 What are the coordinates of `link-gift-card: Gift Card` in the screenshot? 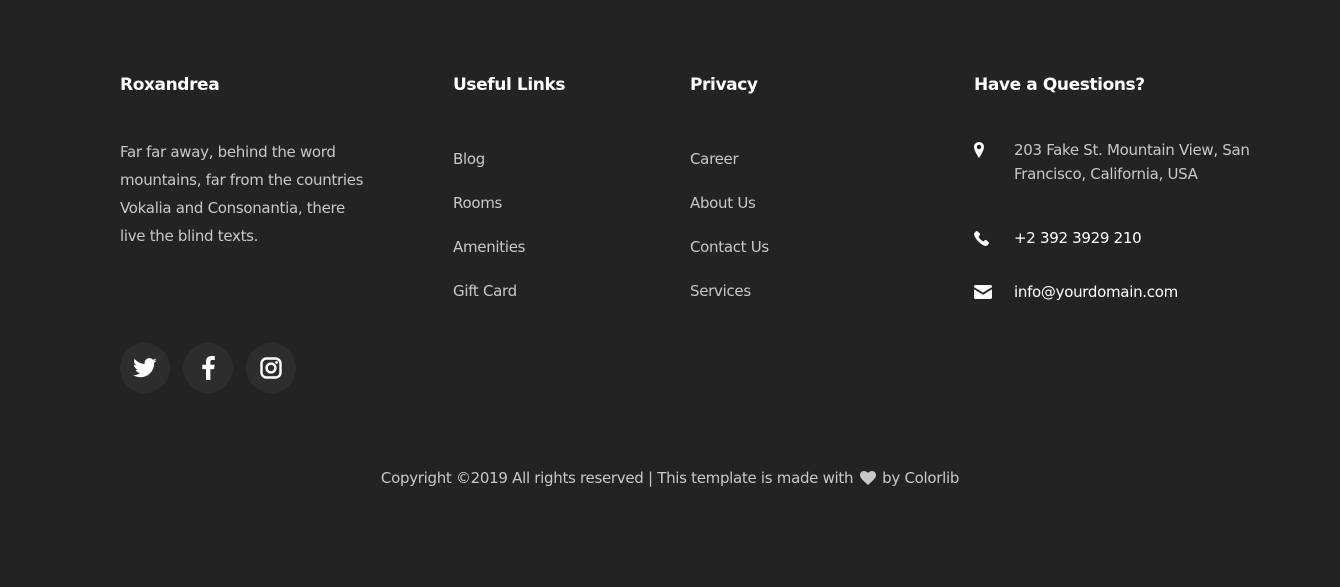 It's located at (485, 291).